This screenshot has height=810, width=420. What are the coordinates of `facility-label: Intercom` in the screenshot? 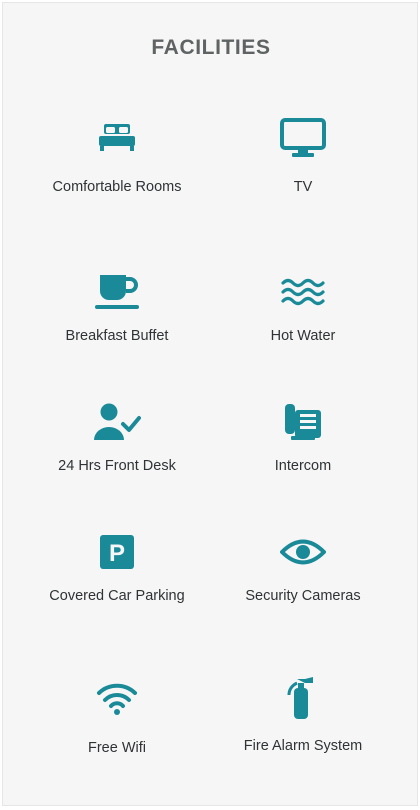 It's located at (303, 466).